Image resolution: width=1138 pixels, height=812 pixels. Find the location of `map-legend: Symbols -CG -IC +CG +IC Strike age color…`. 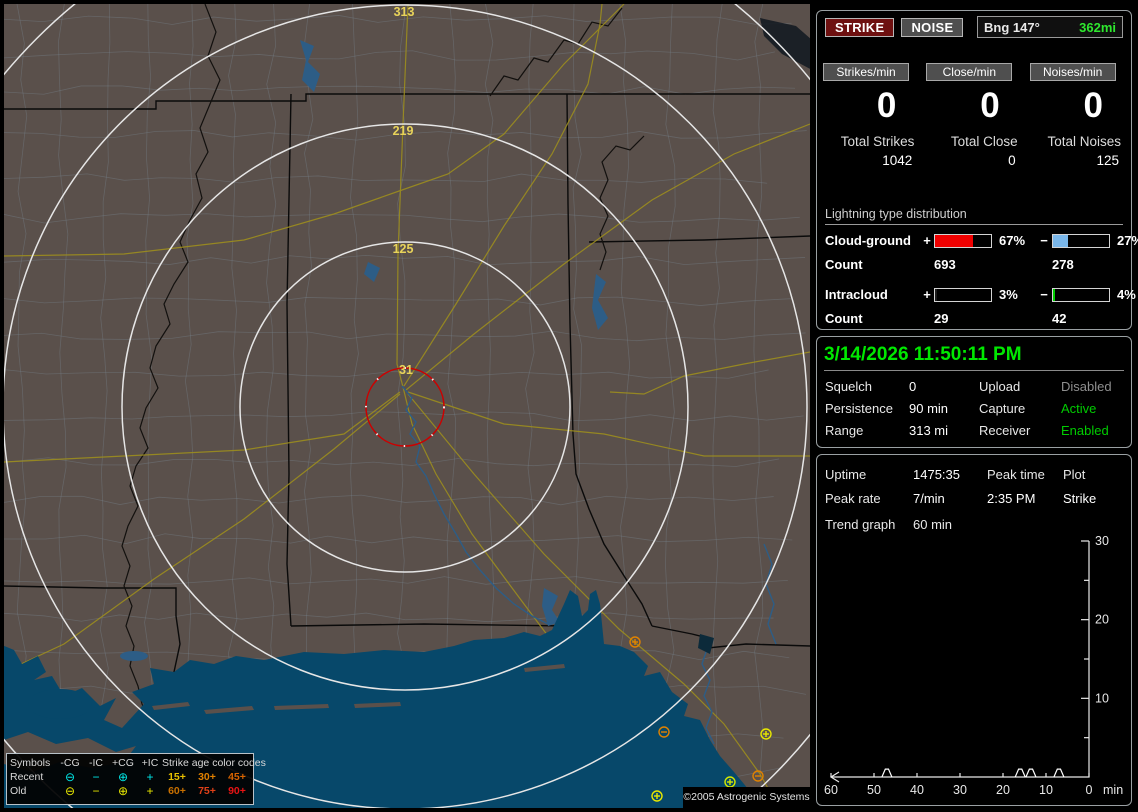

map-legend: Symbols -CG -IC +CG +IC Strike age color… is located at coordinates (136, 779).